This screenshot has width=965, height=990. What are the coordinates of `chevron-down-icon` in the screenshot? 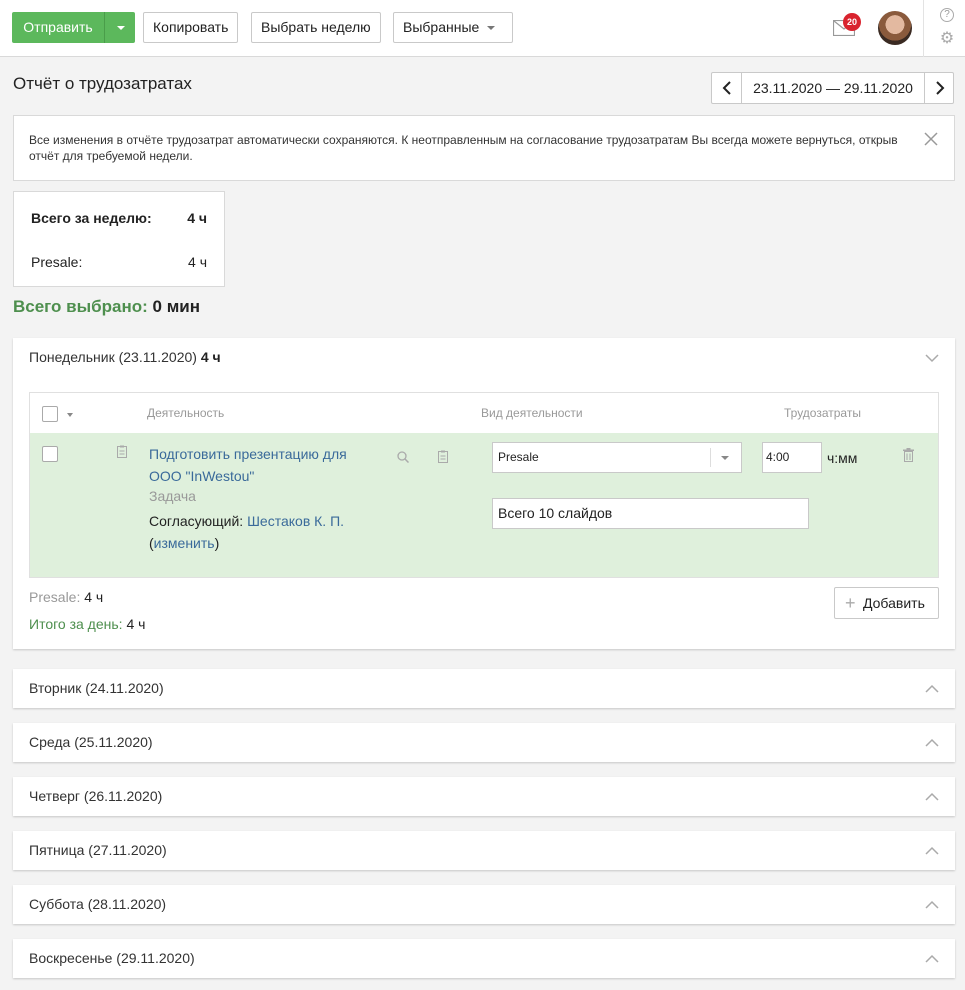 It's located at (932, 358).